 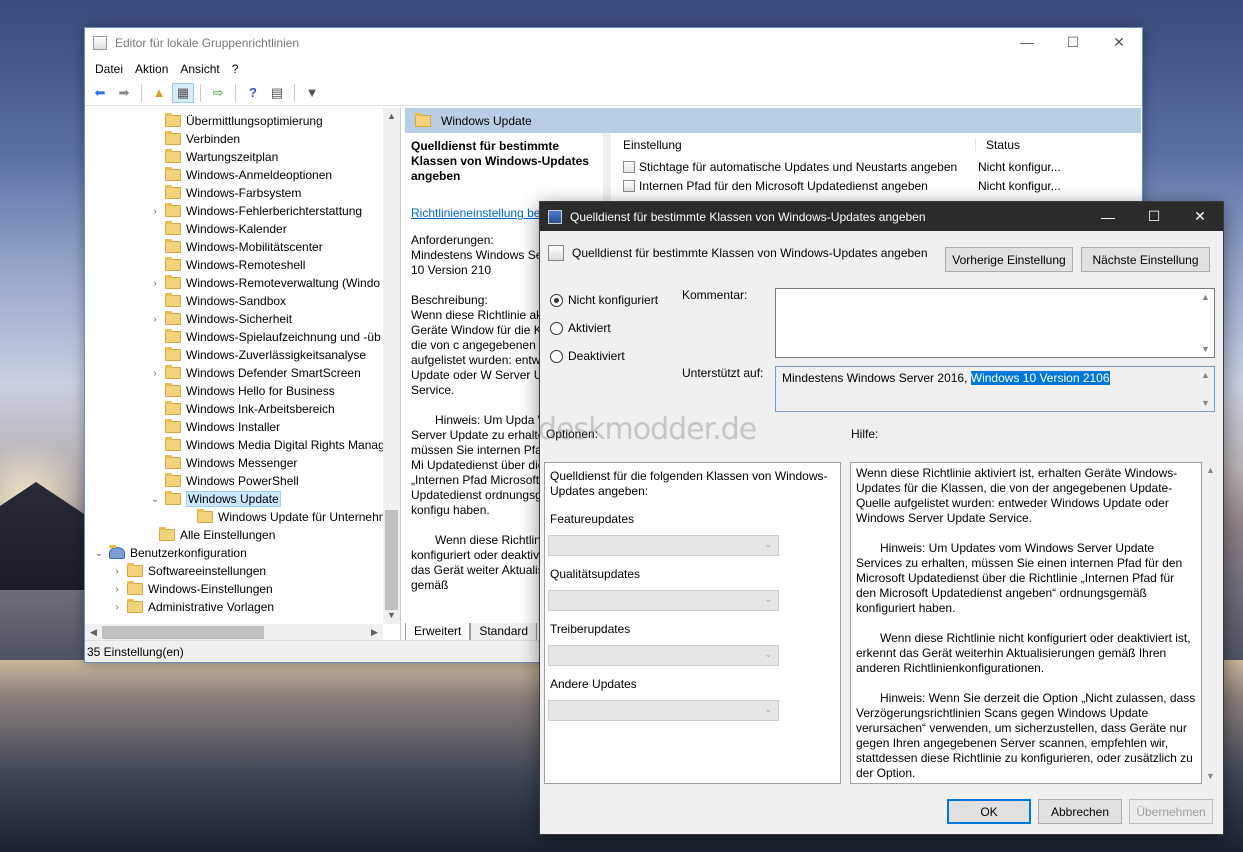 I want to click on tree-item: Windows Installer, so click(x=214, y=427).